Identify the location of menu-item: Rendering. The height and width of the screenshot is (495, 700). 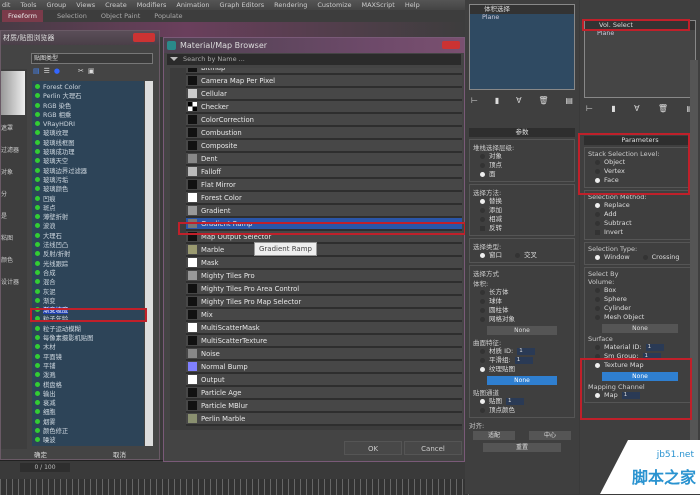
(290, 5).